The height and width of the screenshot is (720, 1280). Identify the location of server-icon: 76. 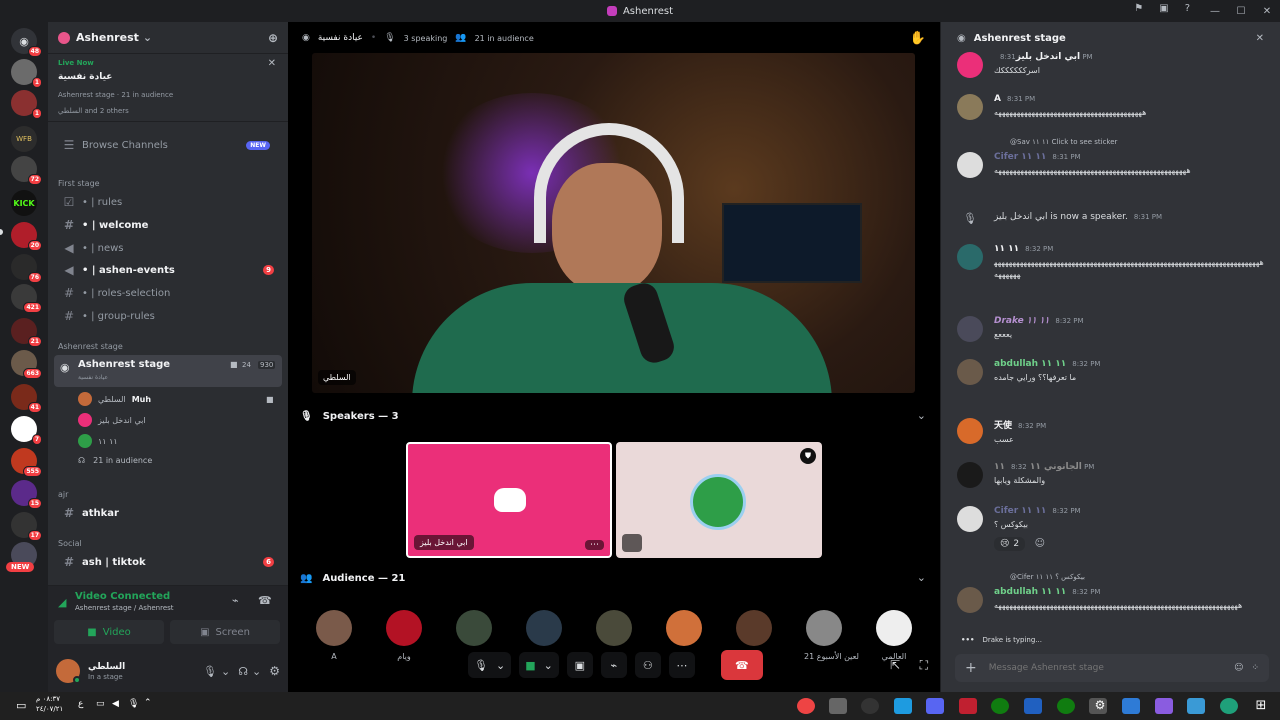
(26, 268).